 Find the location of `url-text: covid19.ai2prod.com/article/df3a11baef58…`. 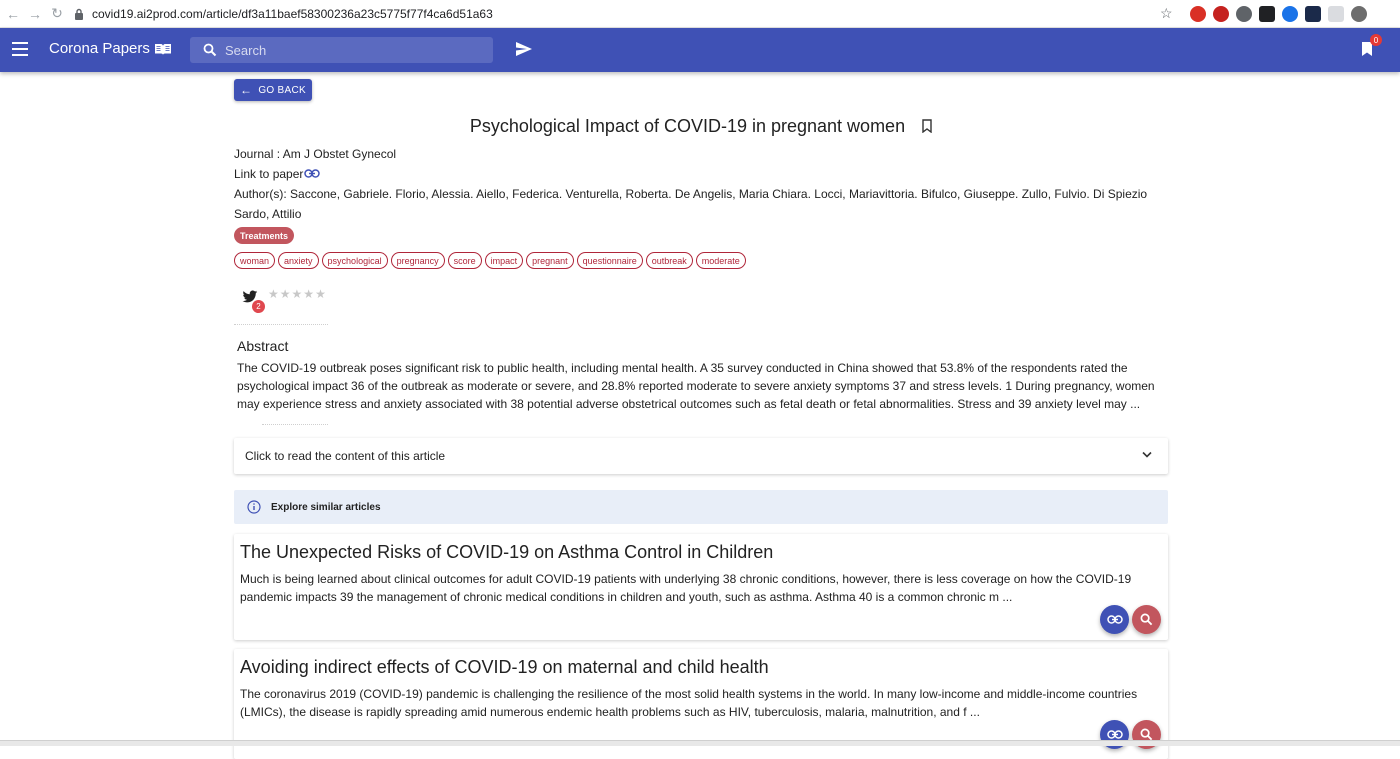

url-text: covid19.ai2prod.com/article/df3a11baef58… is located at coordinates (292, 14).